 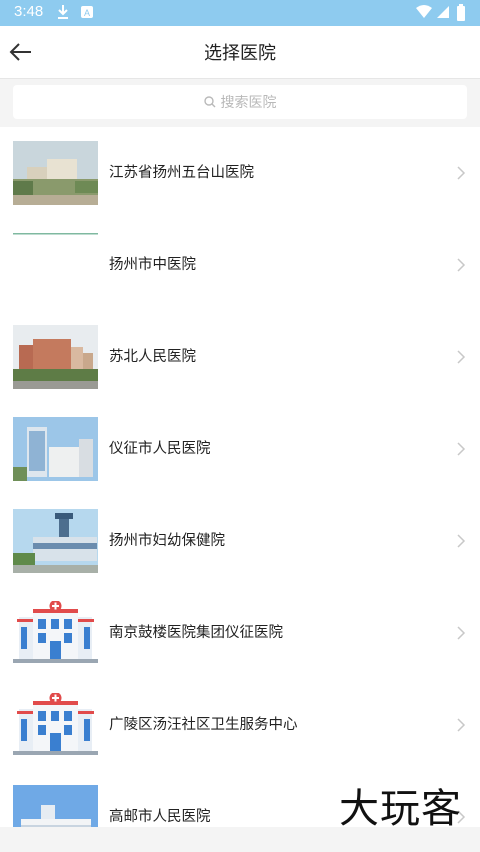 I want to click on watermark: 大玩客, so click(x=400, y=809).